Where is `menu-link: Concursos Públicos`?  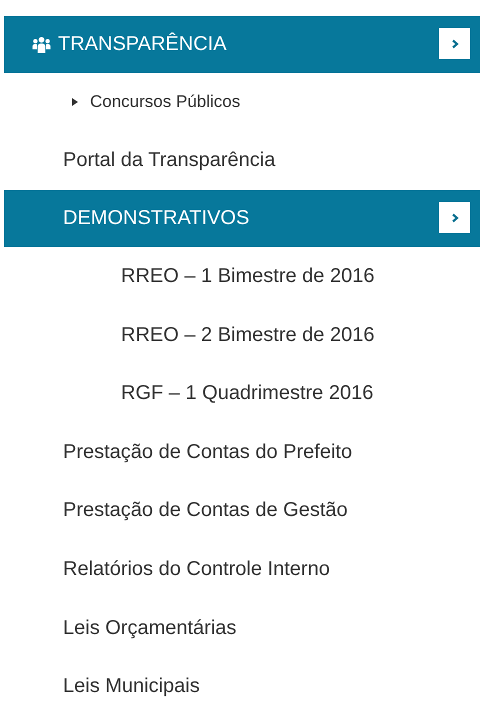 menu-link: Concursos Públicos is located at coordinates (165, 102).